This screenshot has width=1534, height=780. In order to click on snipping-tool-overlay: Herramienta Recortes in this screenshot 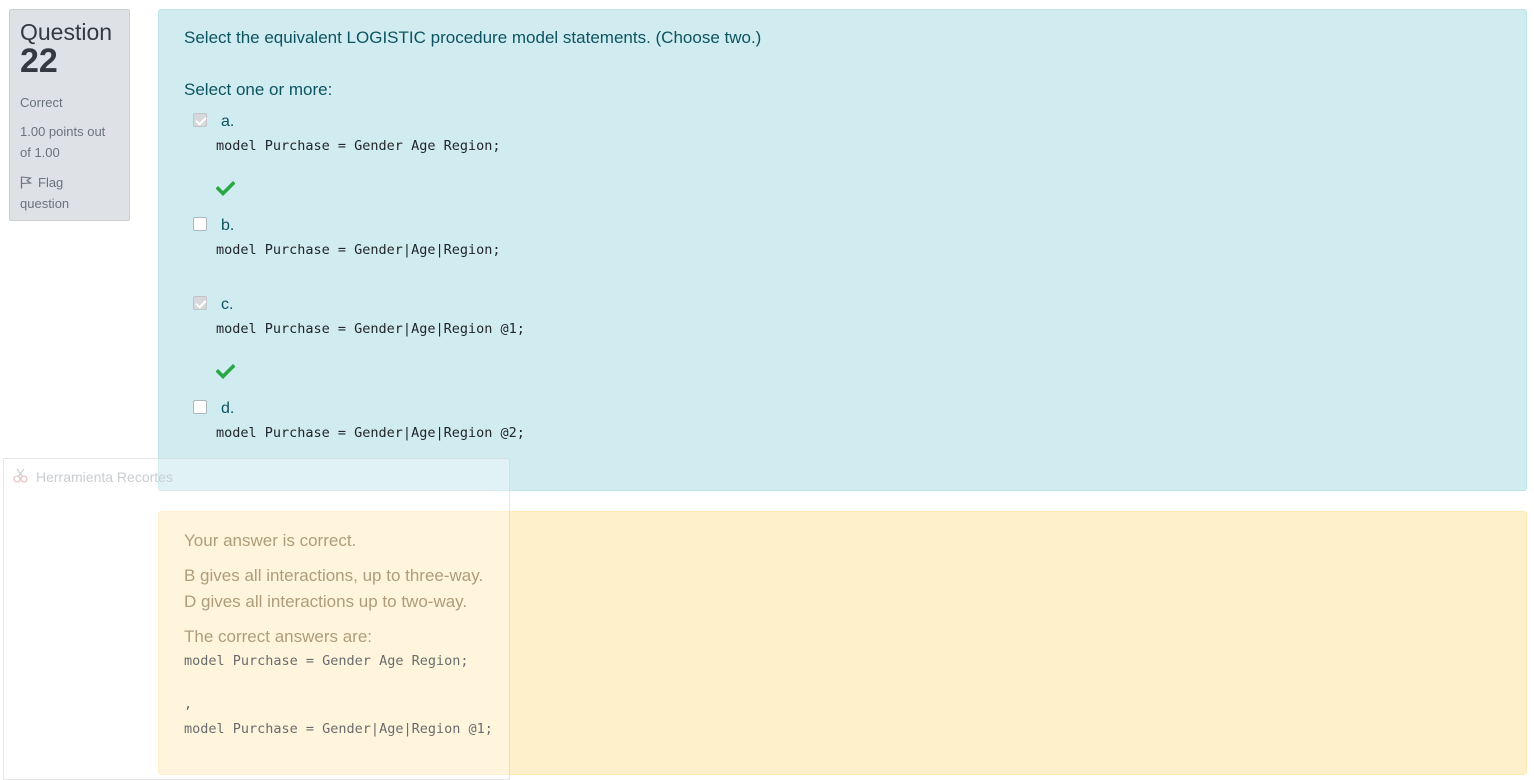, I will do `click(256, 619)`.